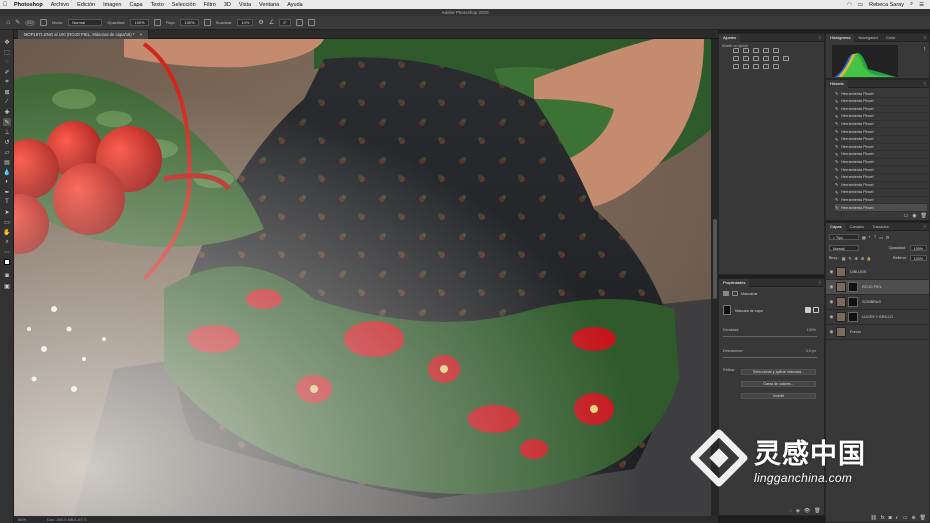  Describe the element at coordinates (924, 50) in the screenshot. I see `histogram-warning-icon: !` at that location.